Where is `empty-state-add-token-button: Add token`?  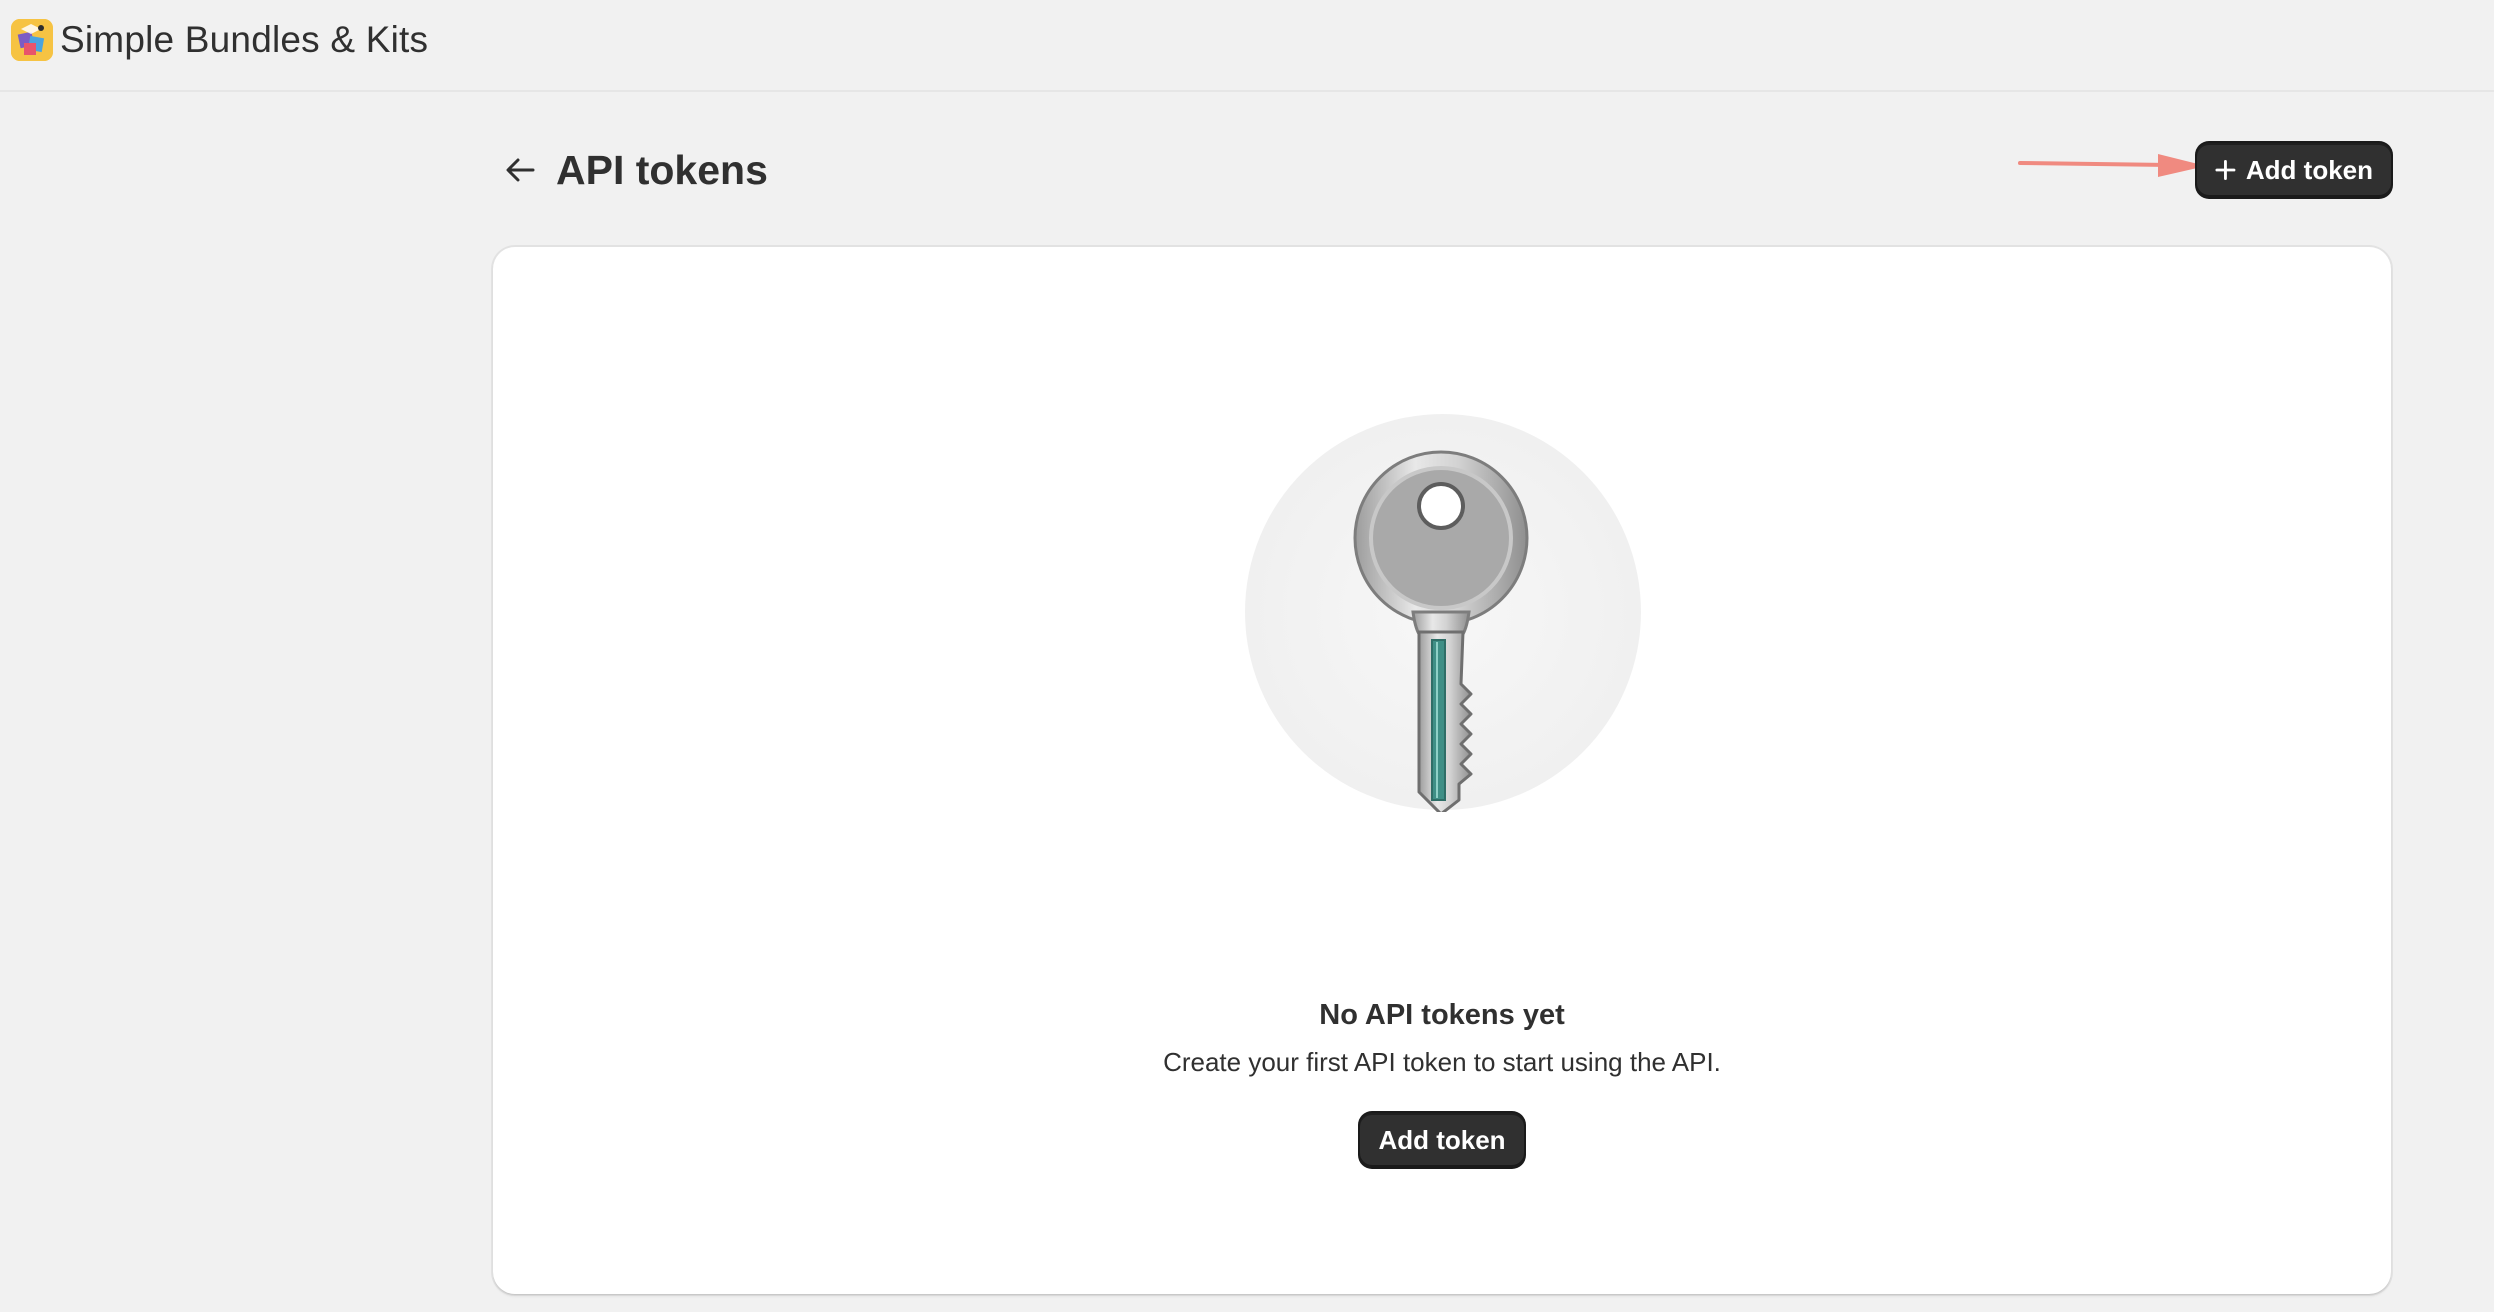 empty-state-add-token-button: Add token is located at coordinates (1442, 1140).